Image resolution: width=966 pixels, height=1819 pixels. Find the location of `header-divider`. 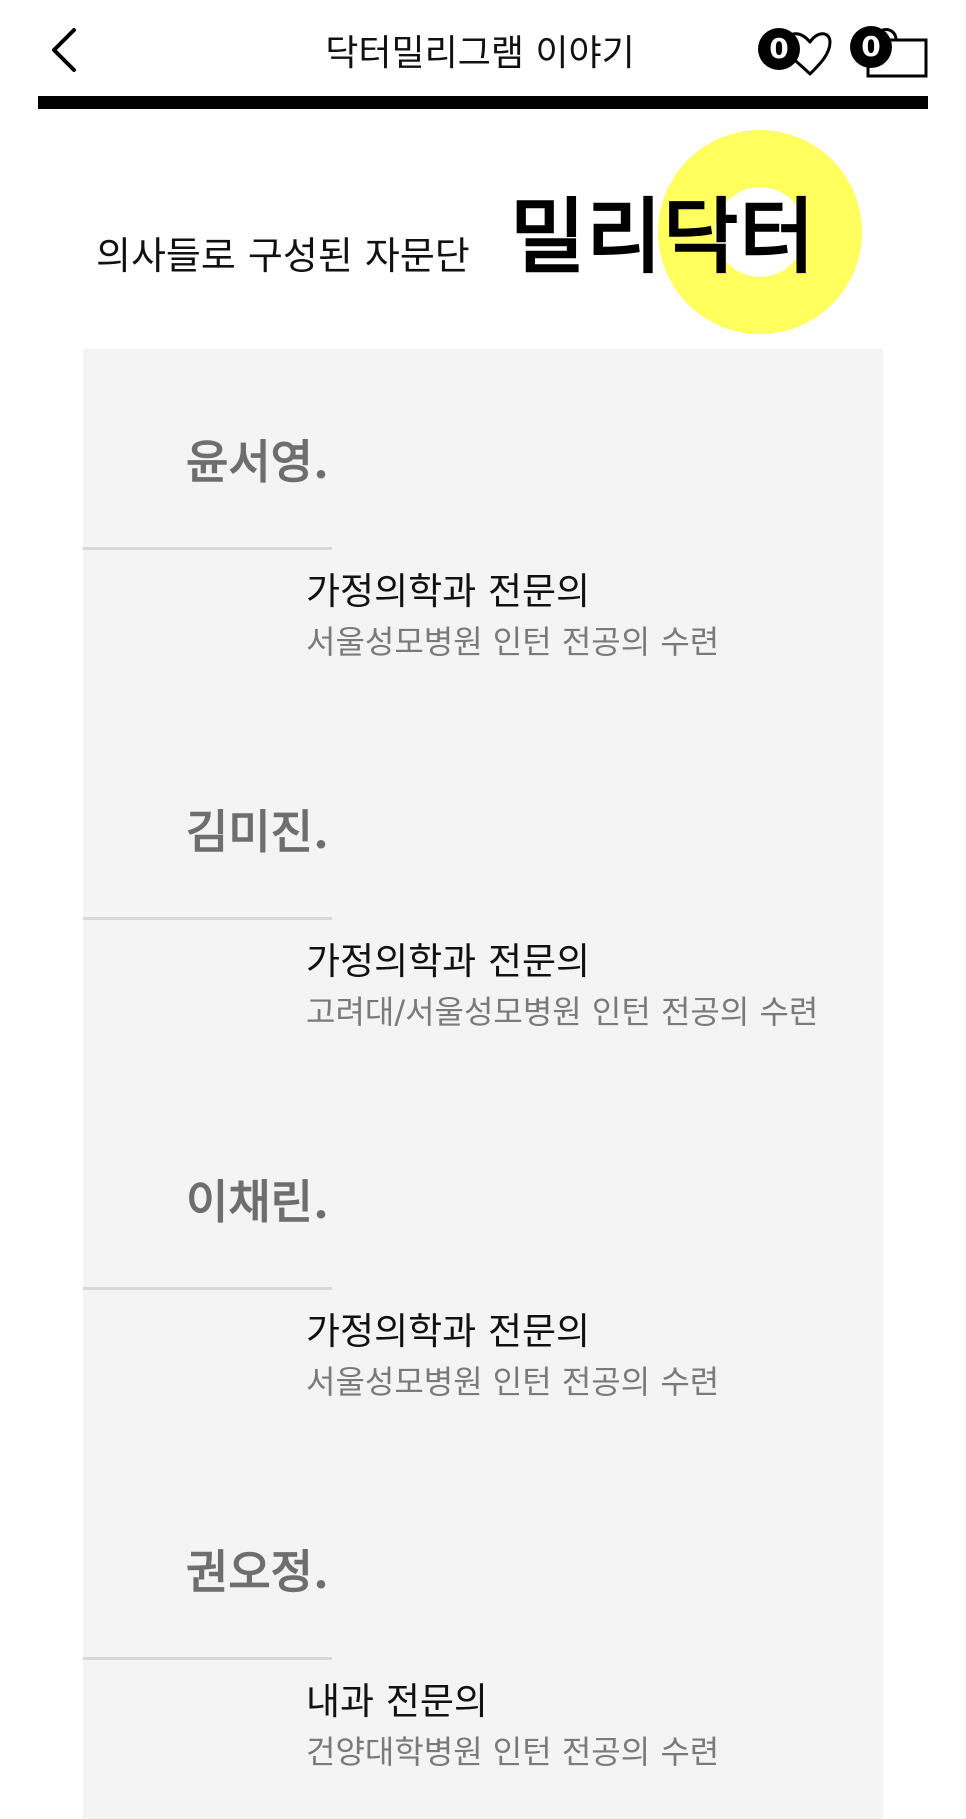

header-divider is located at coordinates (483, 102).